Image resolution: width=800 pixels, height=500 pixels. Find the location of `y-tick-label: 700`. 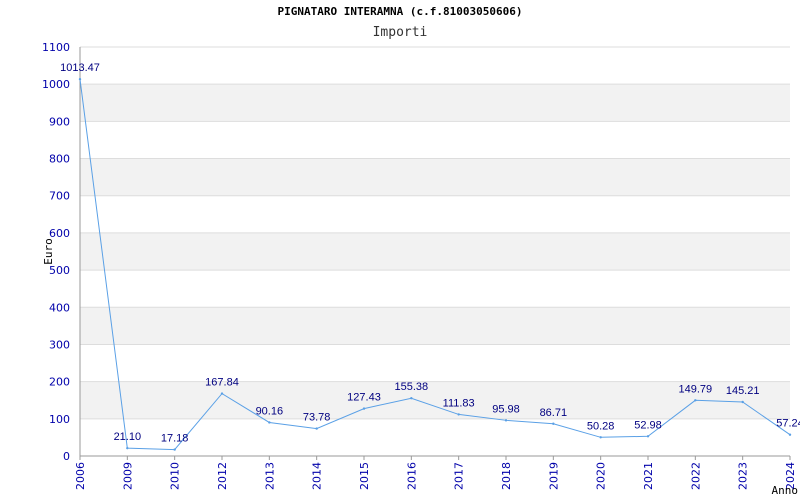

y-tick-label: 700 is located at coordinates (59, 196).